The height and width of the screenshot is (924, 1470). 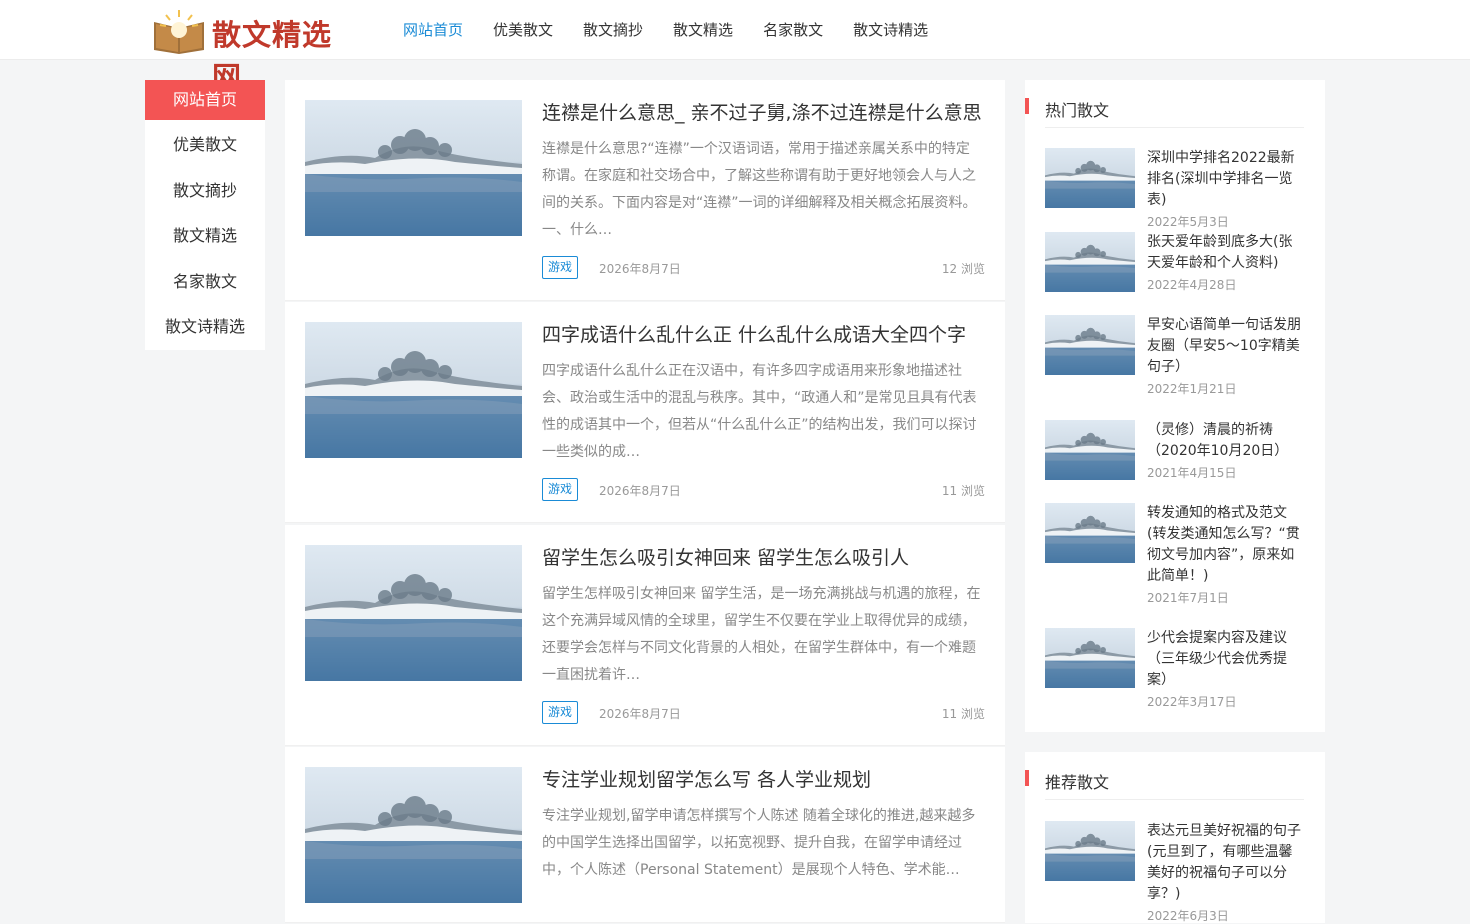 What do you see at coordinates (1164, 112) in the screenshot?
I see `widget-title: 热门散文` at bounding box center [1164, 112].